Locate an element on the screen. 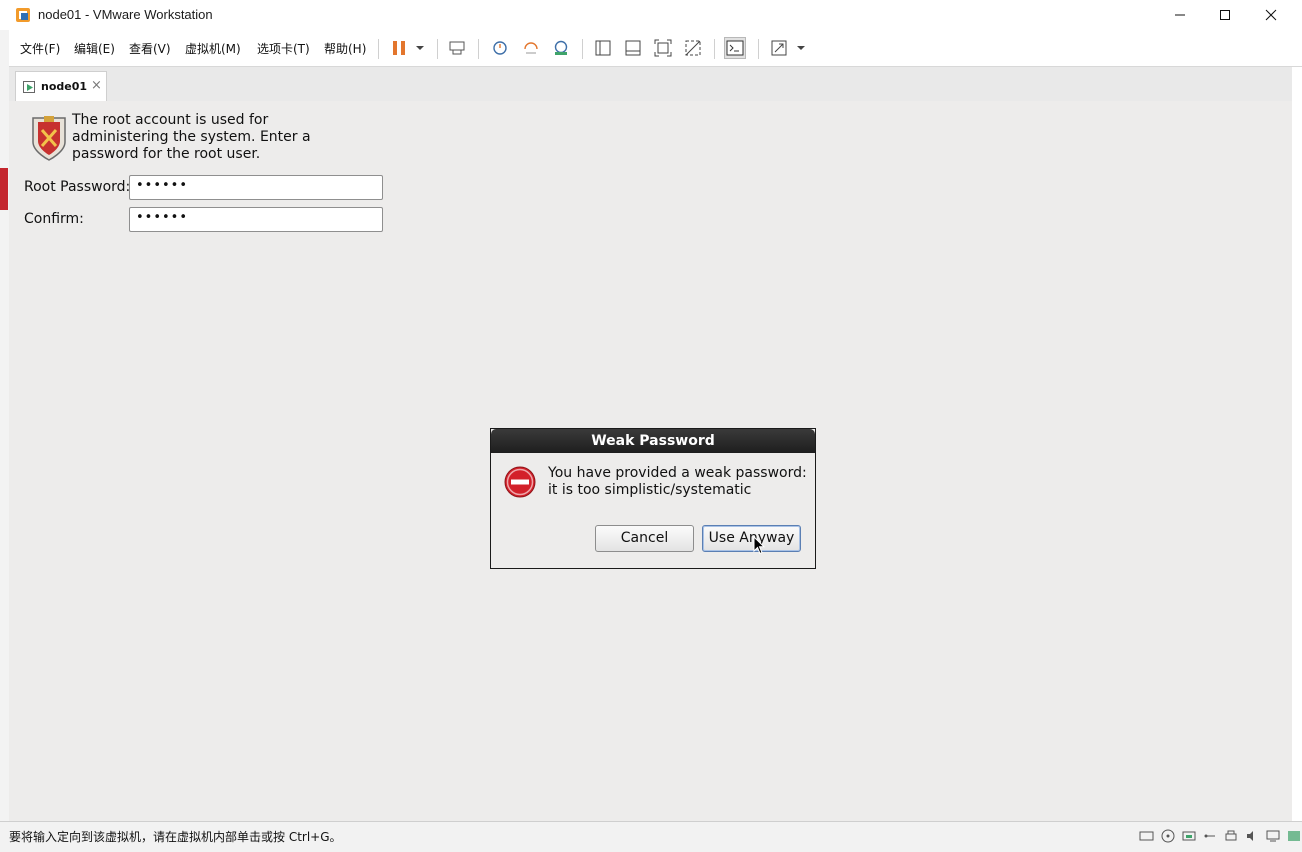 Image resolution: width=1302 pixels, height=852 pixels. thumbnail-view-icon is located at coordinates (633, 48).